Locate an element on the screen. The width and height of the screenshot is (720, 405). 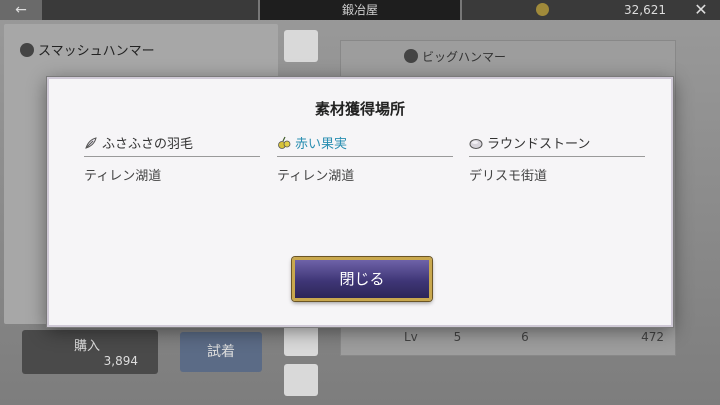
close-button: 閉じる is located at coordinates (362, 279).